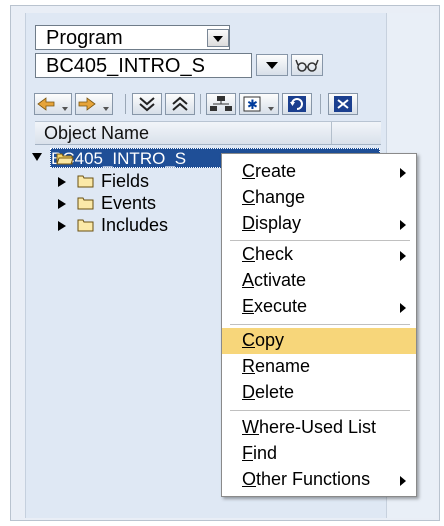  I want to click on menu-item-check: Check, so click(319, 255).